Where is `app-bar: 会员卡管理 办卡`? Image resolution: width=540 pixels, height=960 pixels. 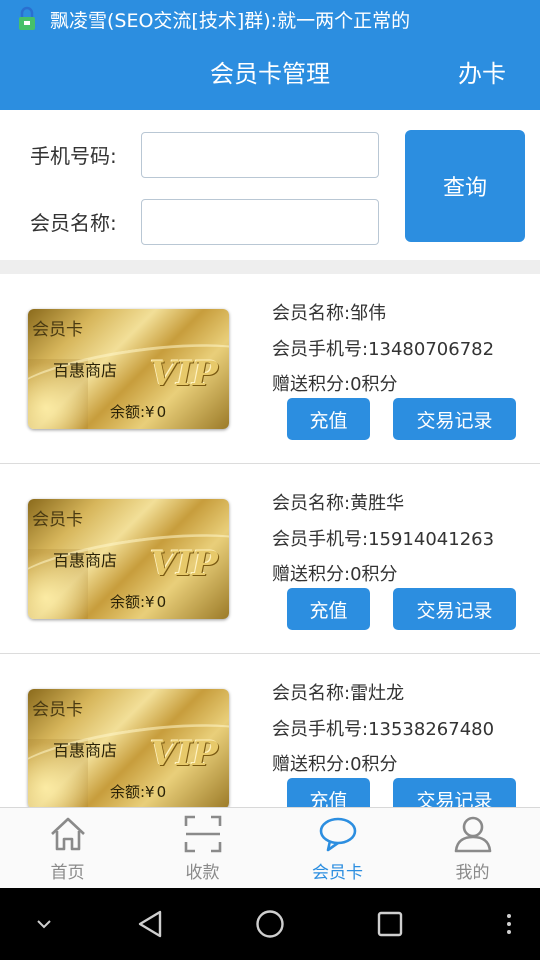 app-bar: 会员卡管理 办卡 is located at coordinates (270, 74).